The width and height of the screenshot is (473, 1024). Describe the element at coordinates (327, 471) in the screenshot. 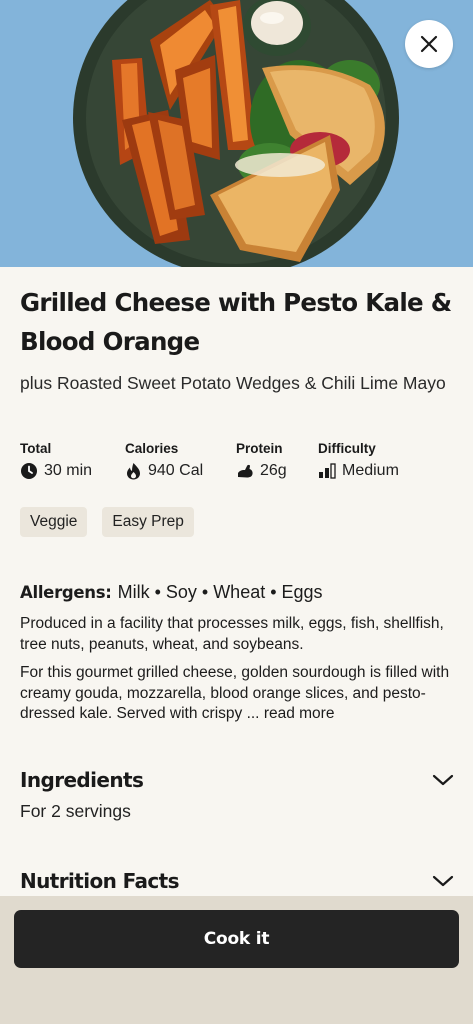

I see `difficulty-bars-icon` at that location.